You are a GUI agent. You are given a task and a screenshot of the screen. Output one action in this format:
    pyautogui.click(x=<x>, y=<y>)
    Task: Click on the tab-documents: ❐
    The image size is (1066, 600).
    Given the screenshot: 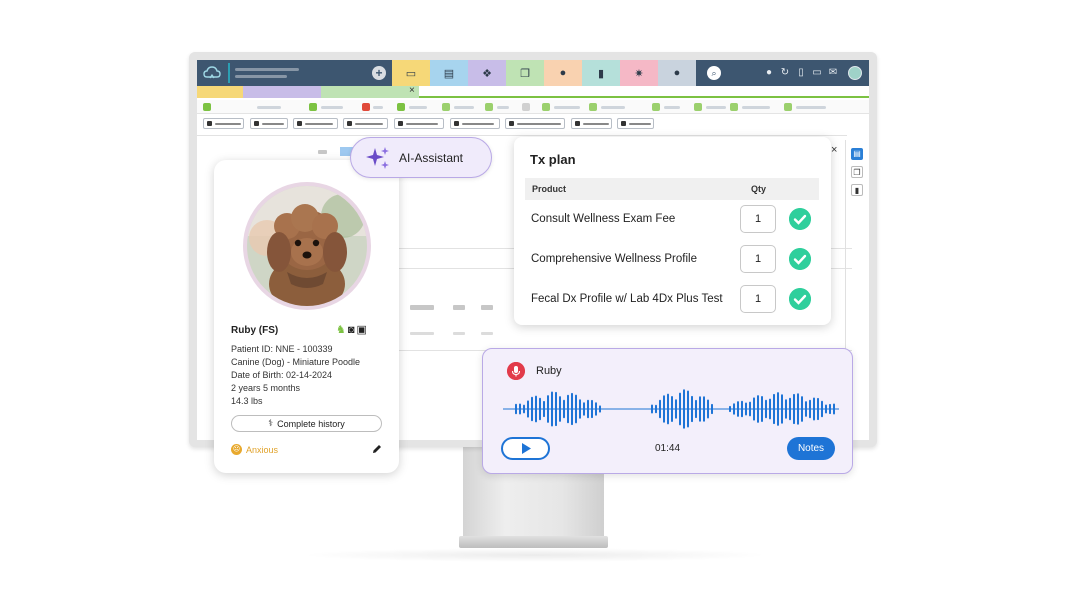 What is the action you would take?
    pyautogui.click(x=525, y=73)
    